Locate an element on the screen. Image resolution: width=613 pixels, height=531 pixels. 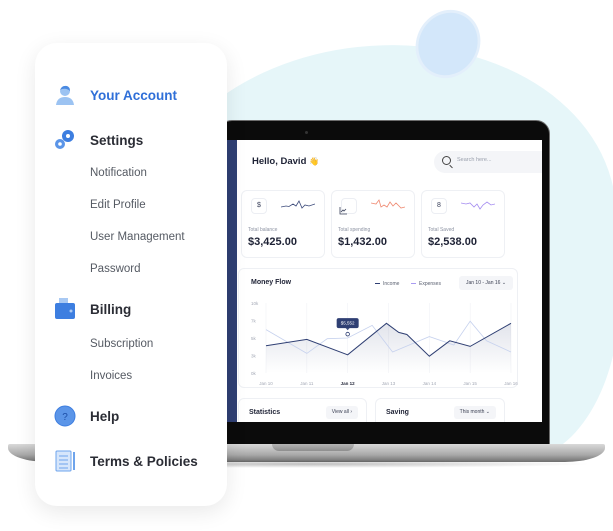
help-icon: ? is located at coordinates (65, 416).